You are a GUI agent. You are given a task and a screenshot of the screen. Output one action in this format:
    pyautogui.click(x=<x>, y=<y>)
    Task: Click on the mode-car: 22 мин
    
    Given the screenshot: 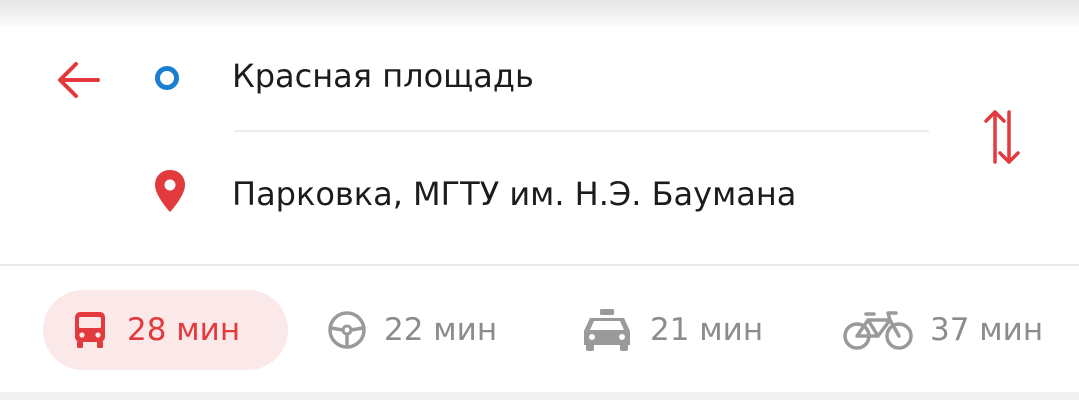 What is the action you would take?
    pyautogui.click(x=426, y=330)
    